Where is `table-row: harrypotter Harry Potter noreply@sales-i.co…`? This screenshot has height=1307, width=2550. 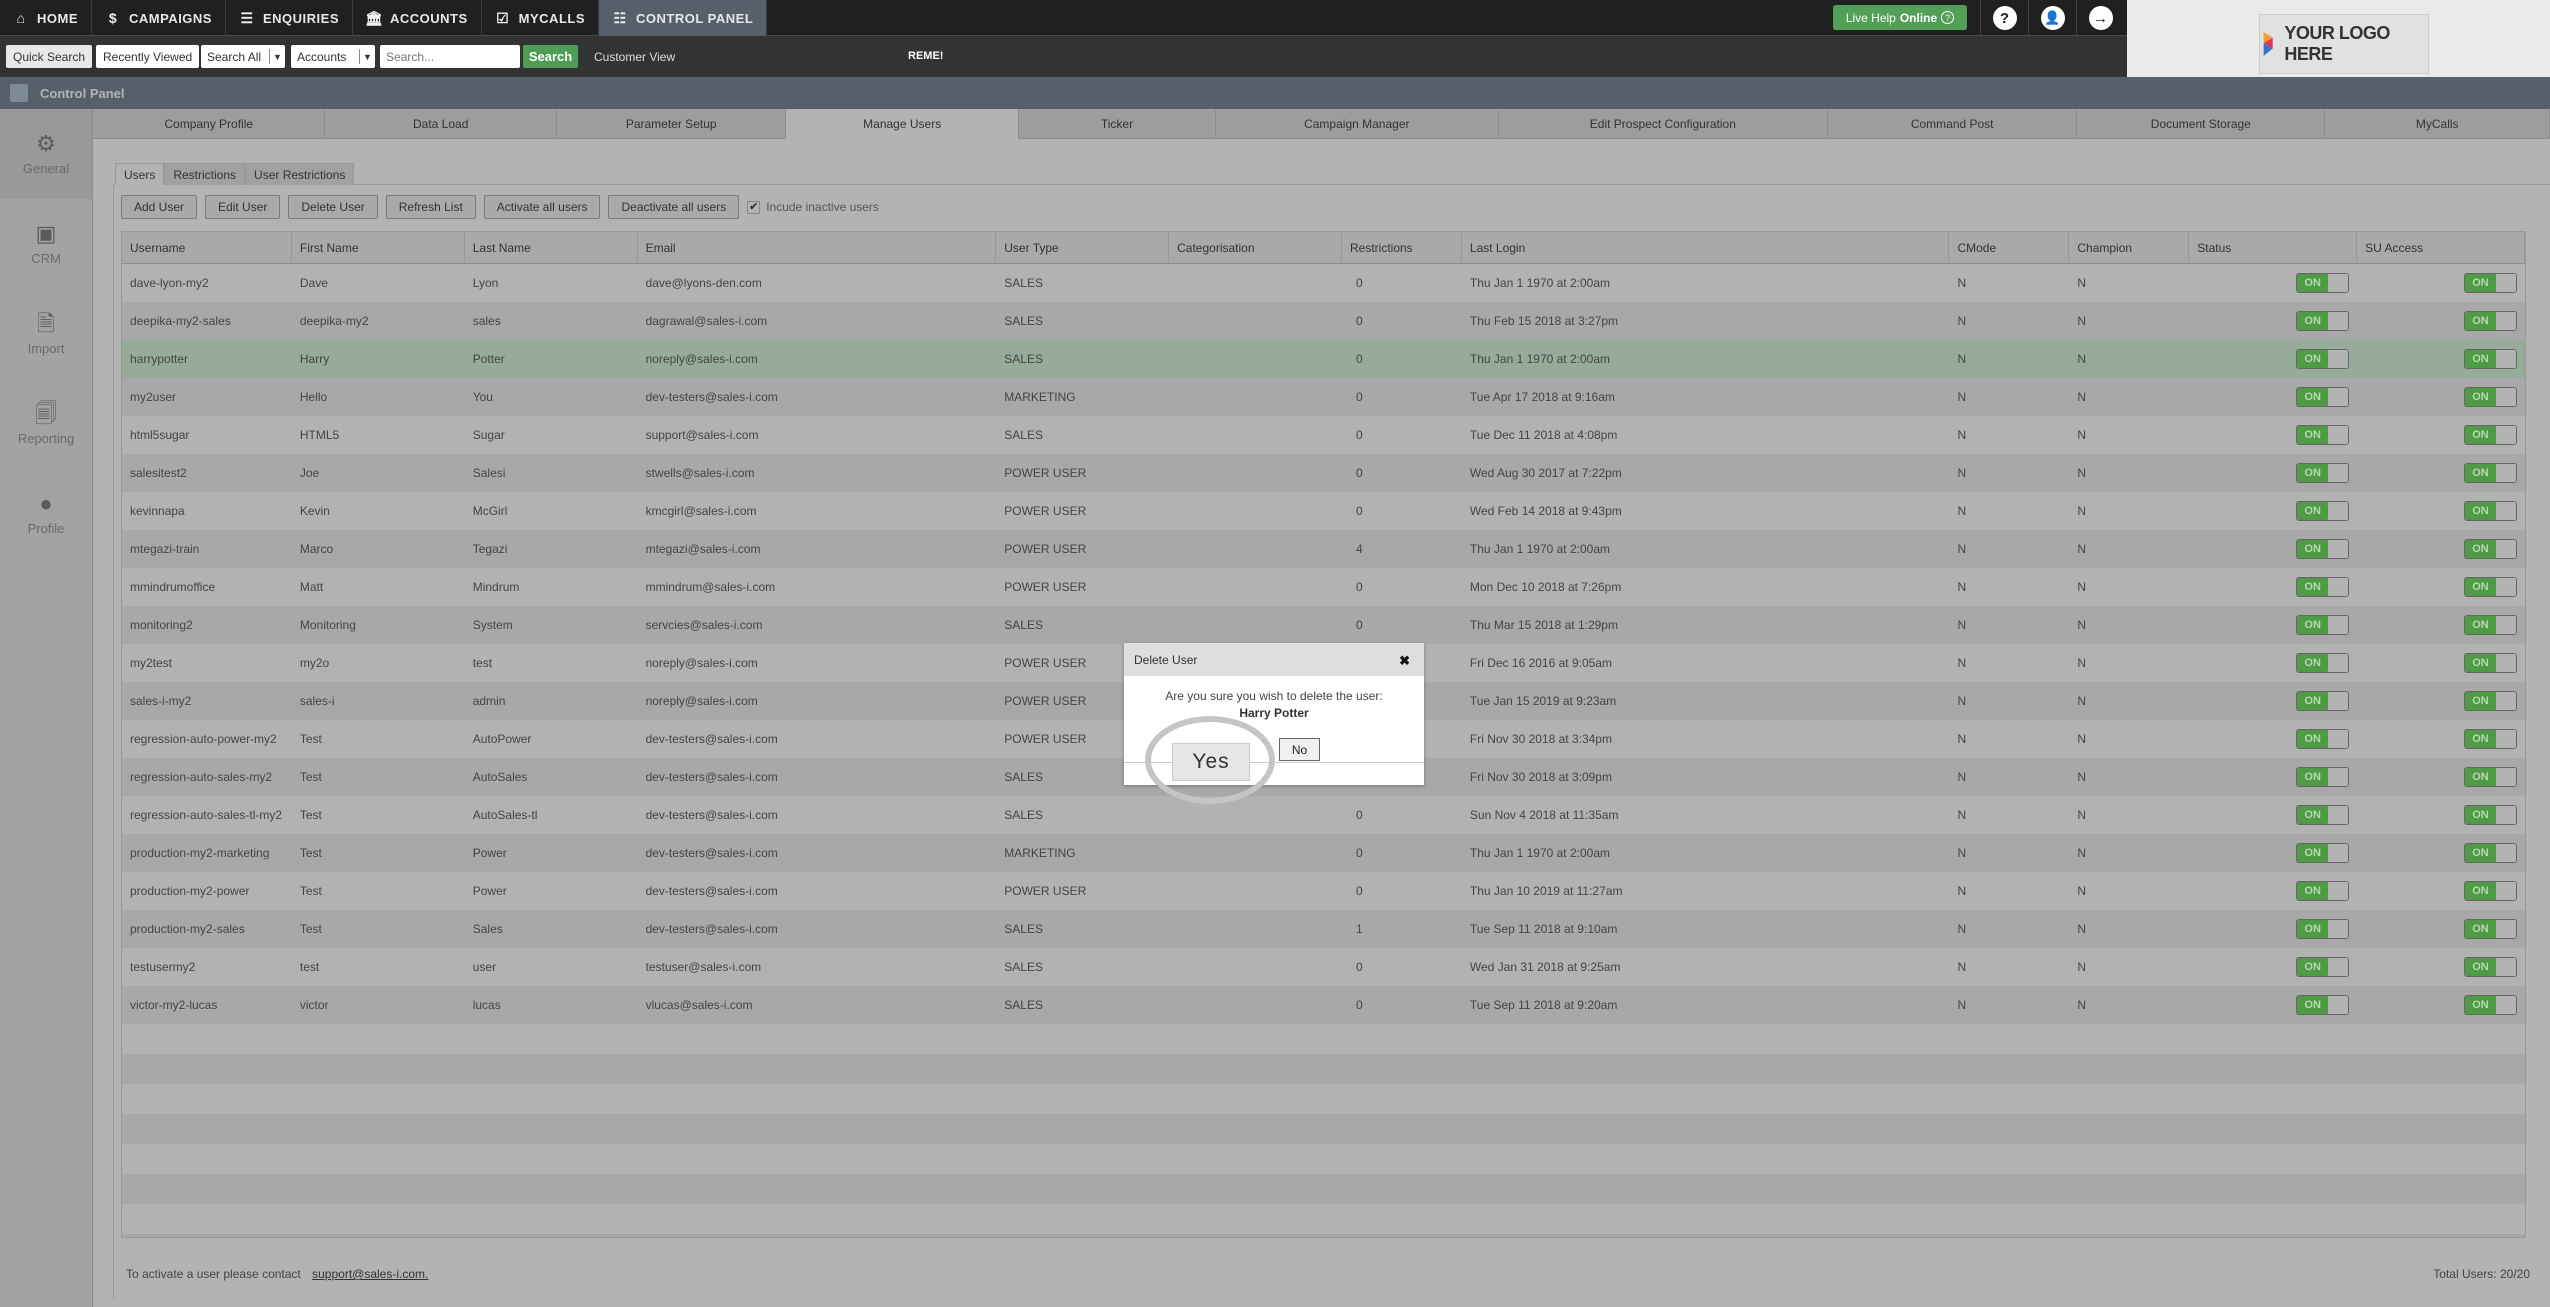 table-row: harrypotter Harry Potter noreply@sales-i.co… is located at coordinates (1323, 359).